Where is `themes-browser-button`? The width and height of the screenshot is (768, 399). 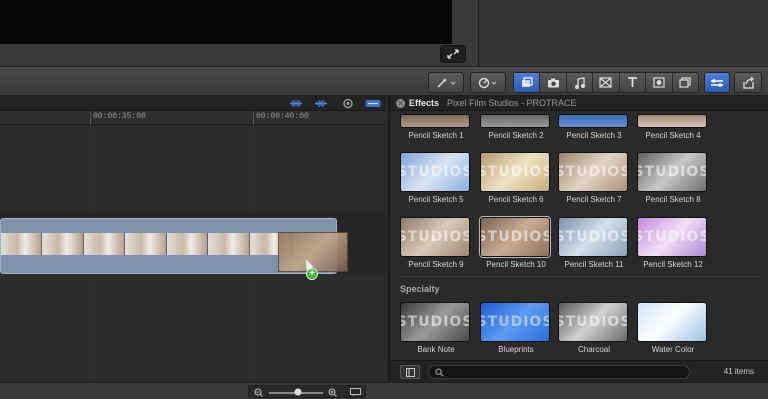
themes-browser-button is located at coordinates (685, 82).